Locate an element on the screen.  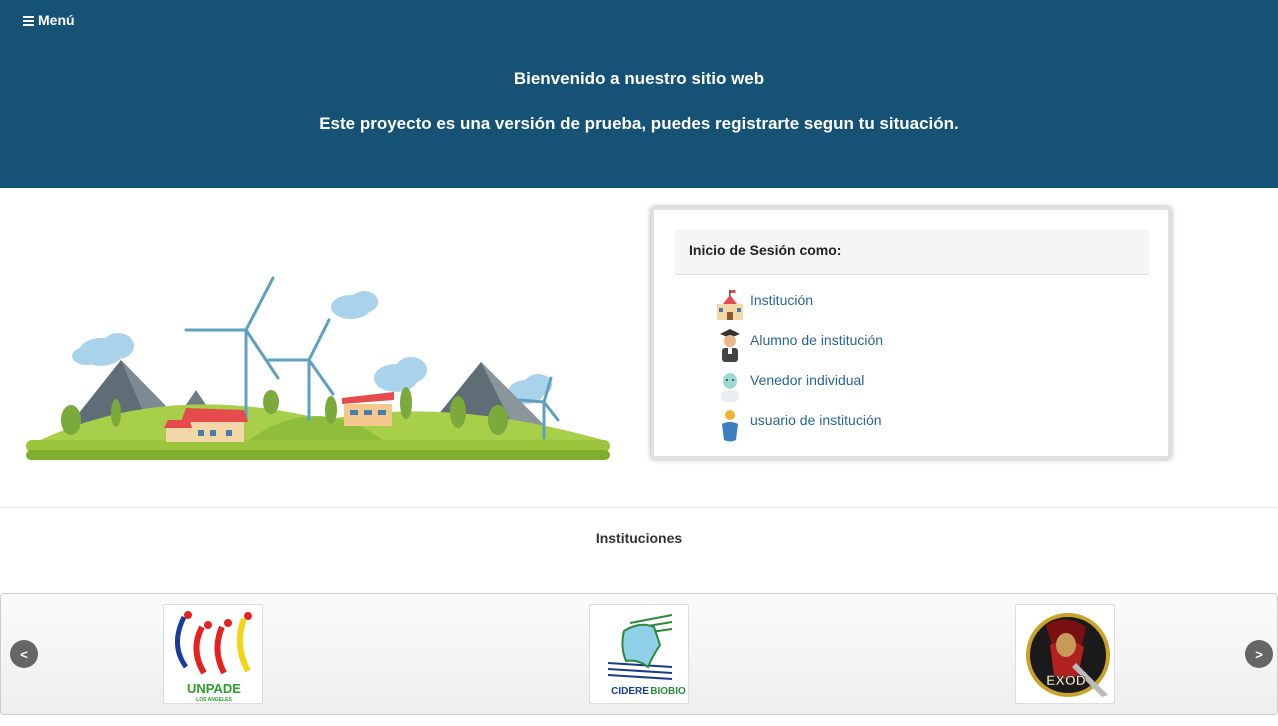
user-icon is located at coordinates (730, 425).